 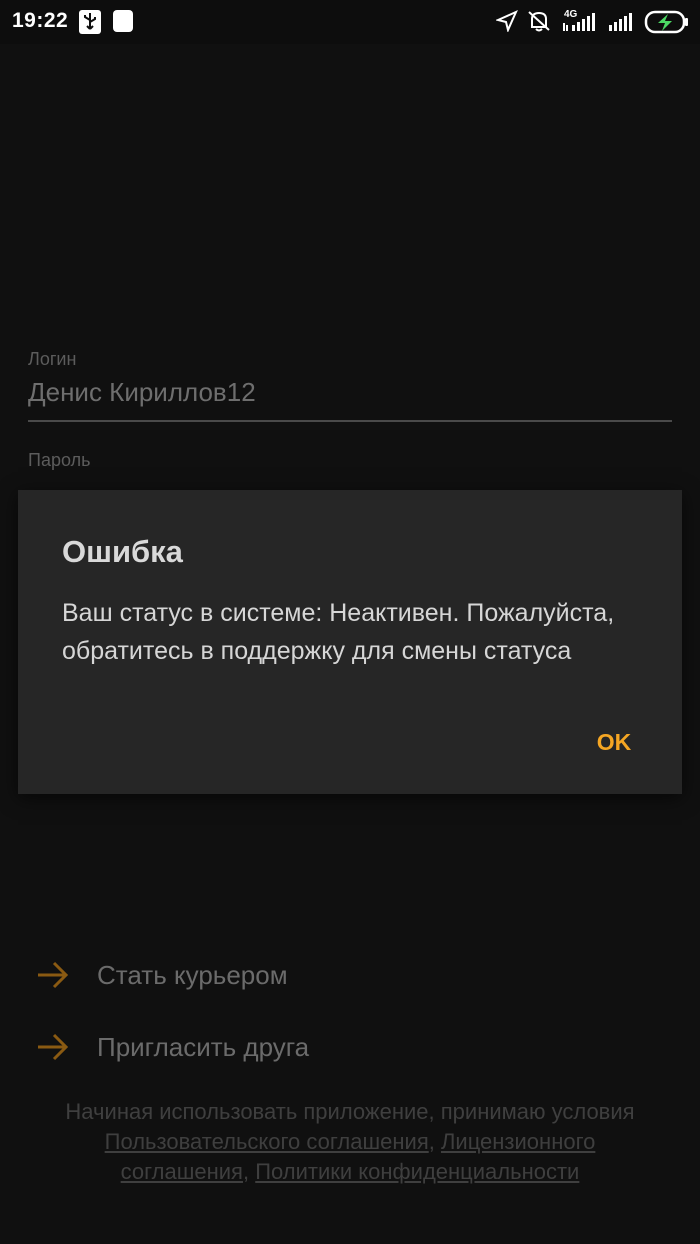 What do you see at coordinates (582, 24) in the screenshot?
I see `signal-icon` at bounding box center [582, 24].